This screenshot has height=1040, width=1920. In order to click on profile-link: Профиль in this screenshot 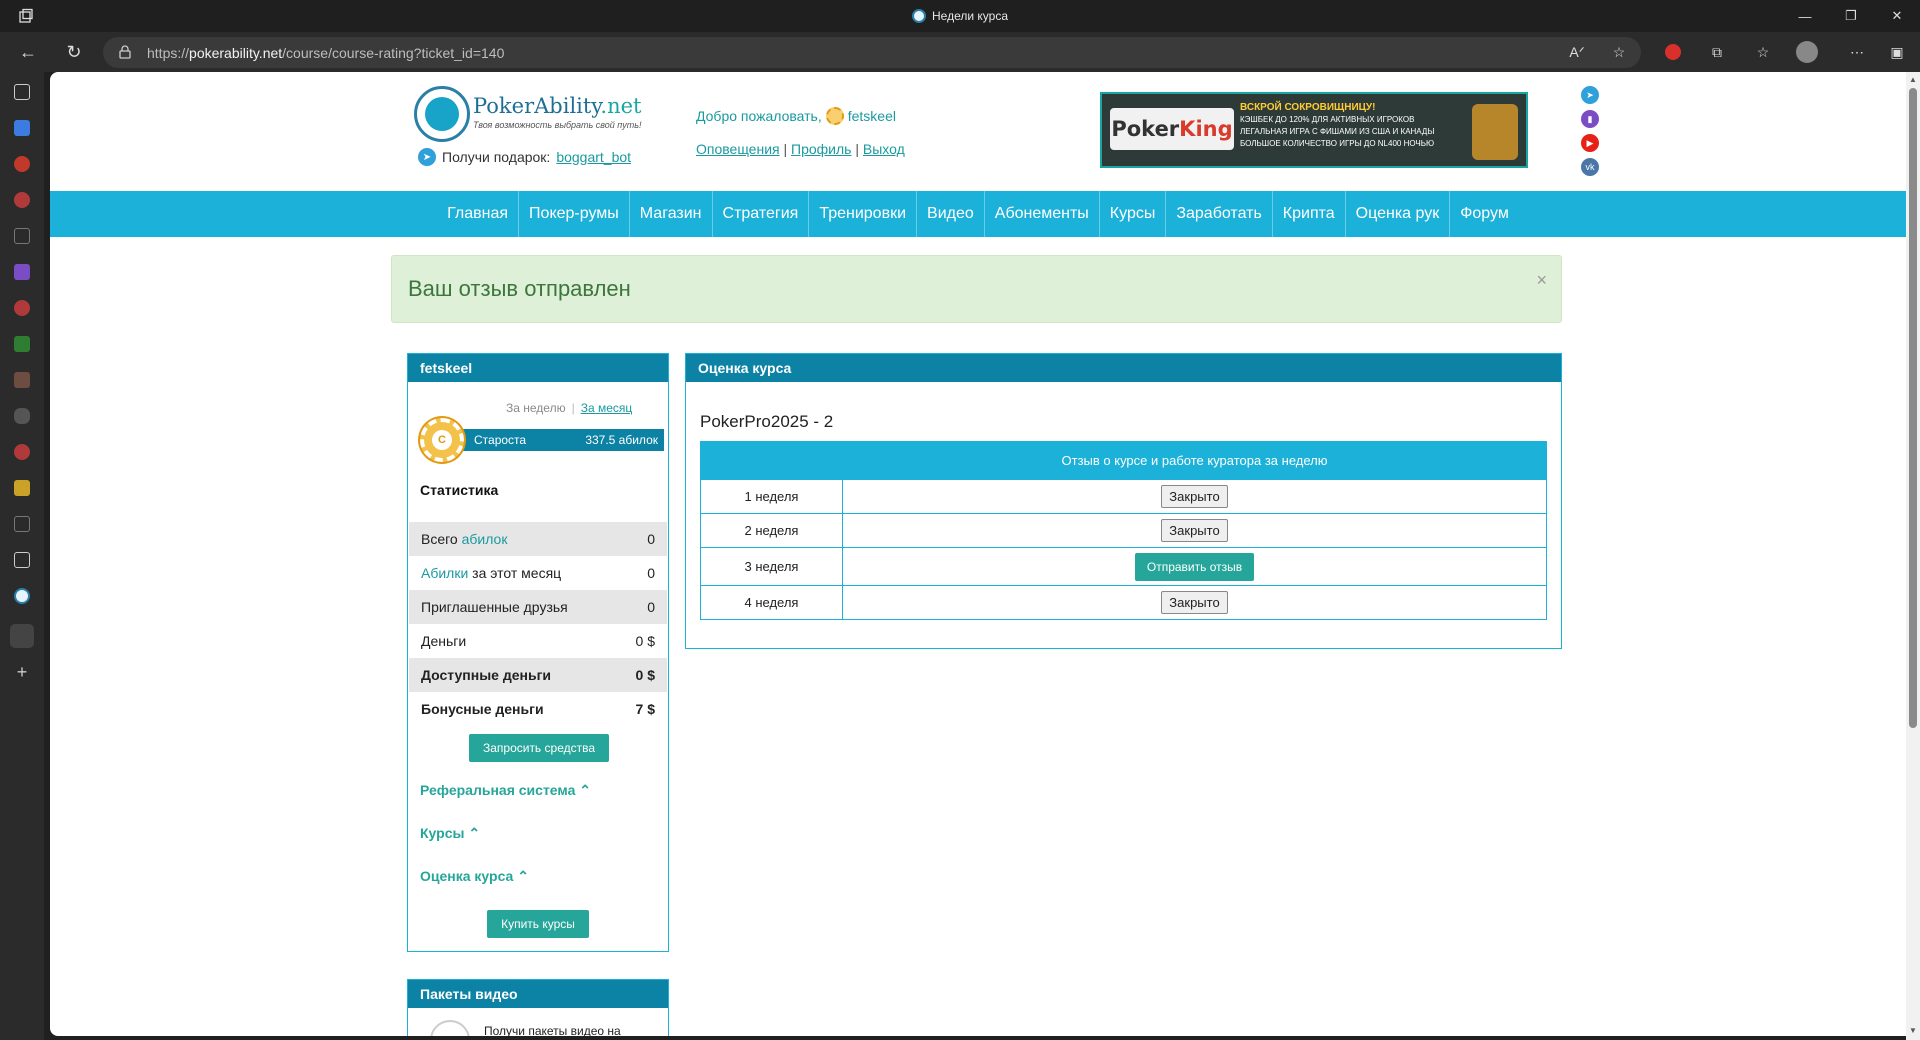, I will do `click(821, 149)`.